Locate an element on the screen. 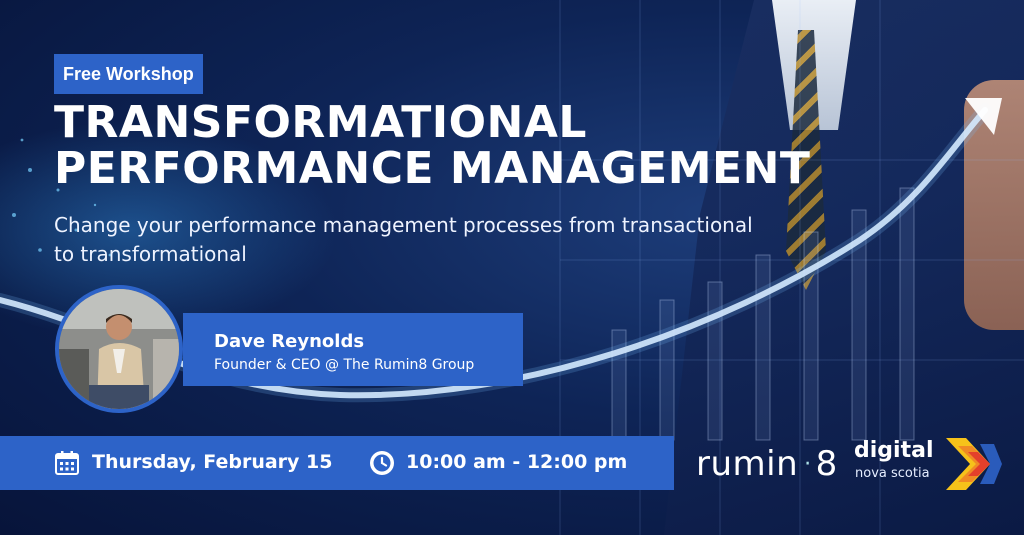 This screenshot has height=535, width=1024. dns-logo-word-digital: digital is located at coordinates (894, 450).